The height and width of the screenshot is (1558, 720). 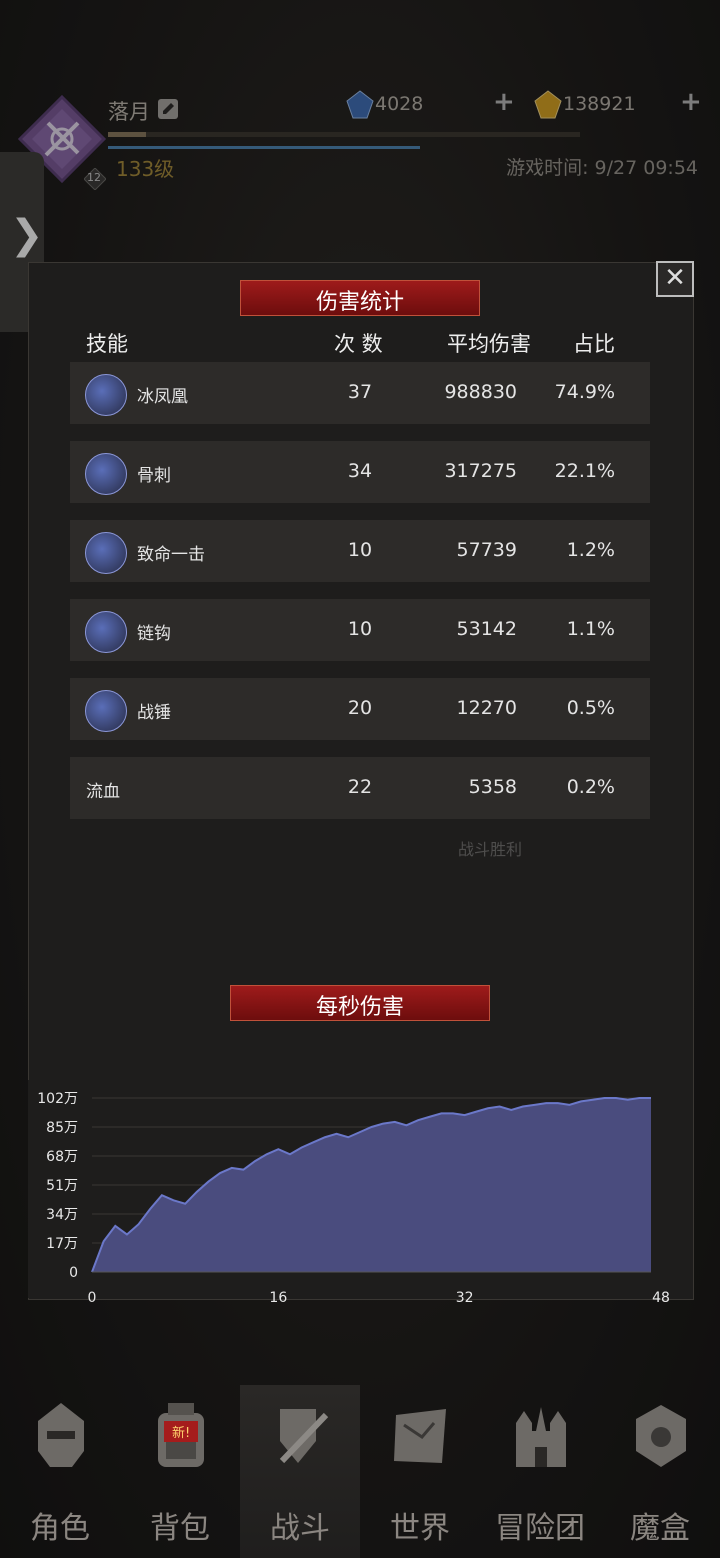 What do you see at coordinates (106, 632) in the screenshot?
I see `chain-hook-icon` at bounding box center [106, 632].